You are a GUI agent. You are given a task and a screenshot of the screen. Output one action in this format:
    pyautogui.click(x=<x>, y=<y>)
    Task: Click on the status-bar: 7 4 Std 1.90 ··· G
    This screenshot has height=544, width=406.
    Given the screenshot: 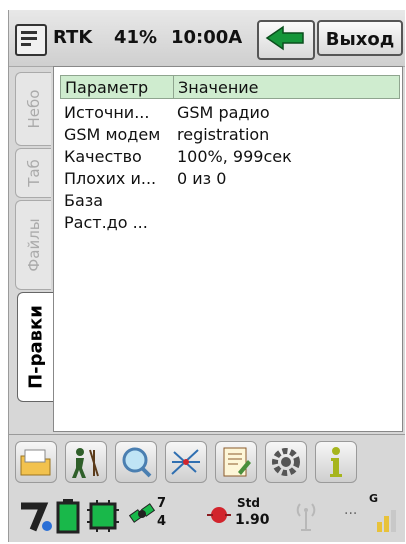 What is the action you would take?
    pyautogui.click(x=207, y=515)
    